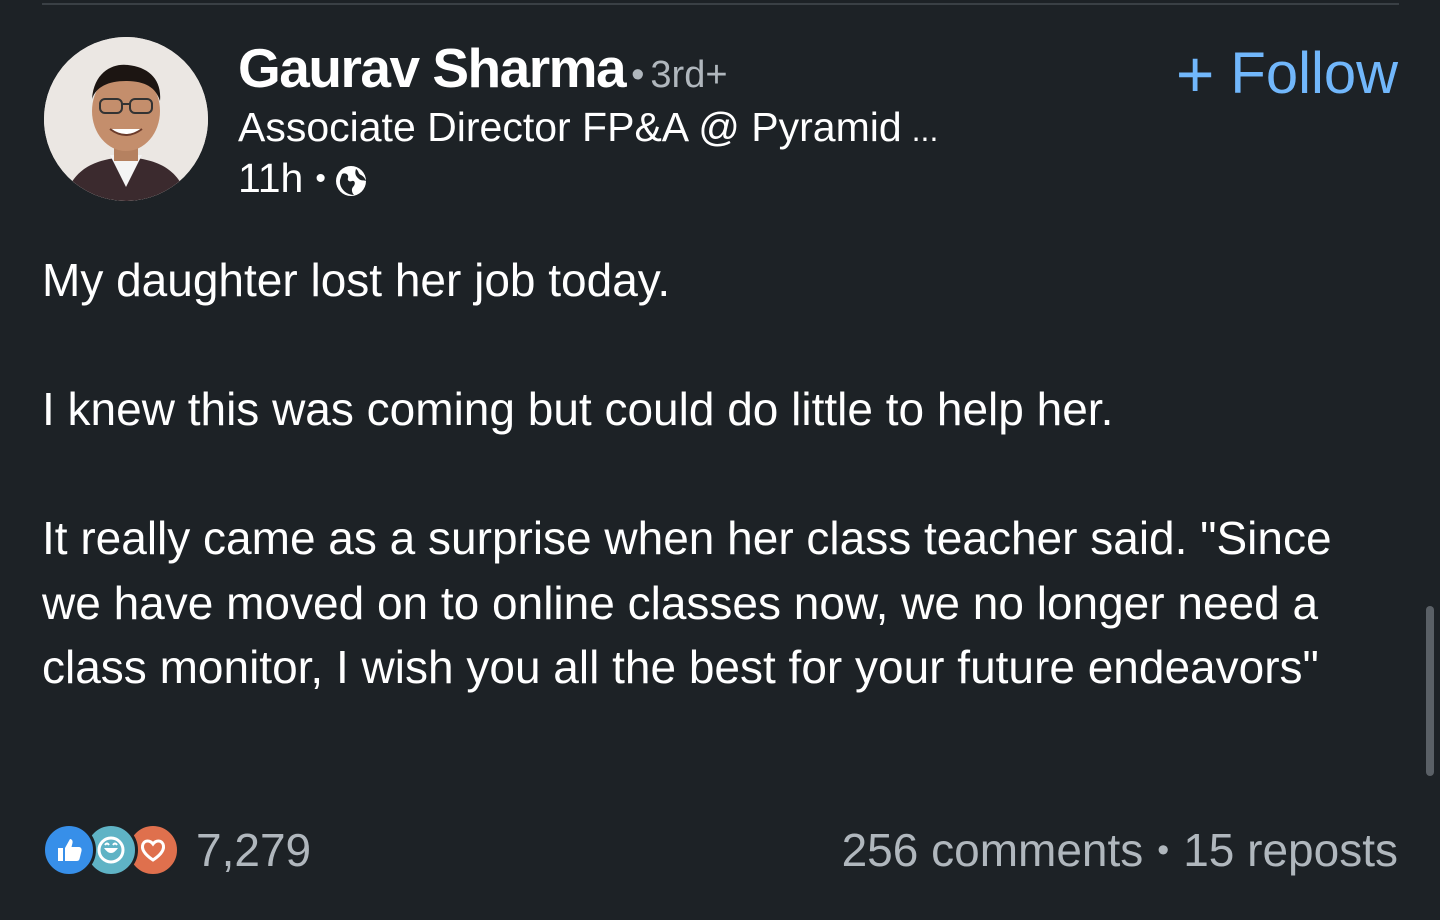  What do you see at coordinates (1430, 691) in the screenshot?
I see `scrollbar-thumb` at bounding box center [1430, 691].